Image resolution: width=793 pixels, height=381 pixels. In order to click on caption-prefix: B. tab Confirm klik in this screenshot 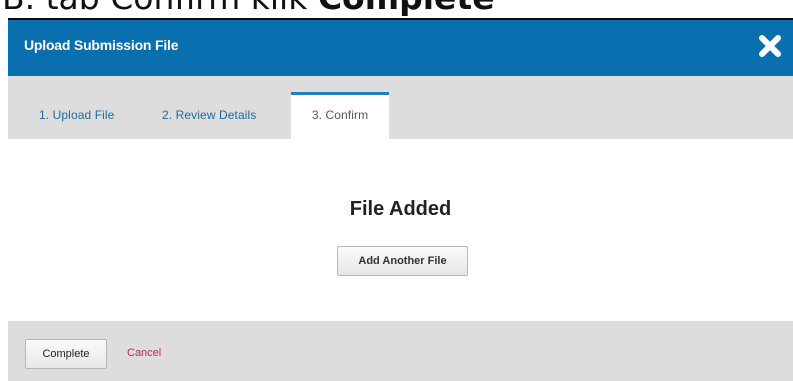, I will do `click(160, 8)`.